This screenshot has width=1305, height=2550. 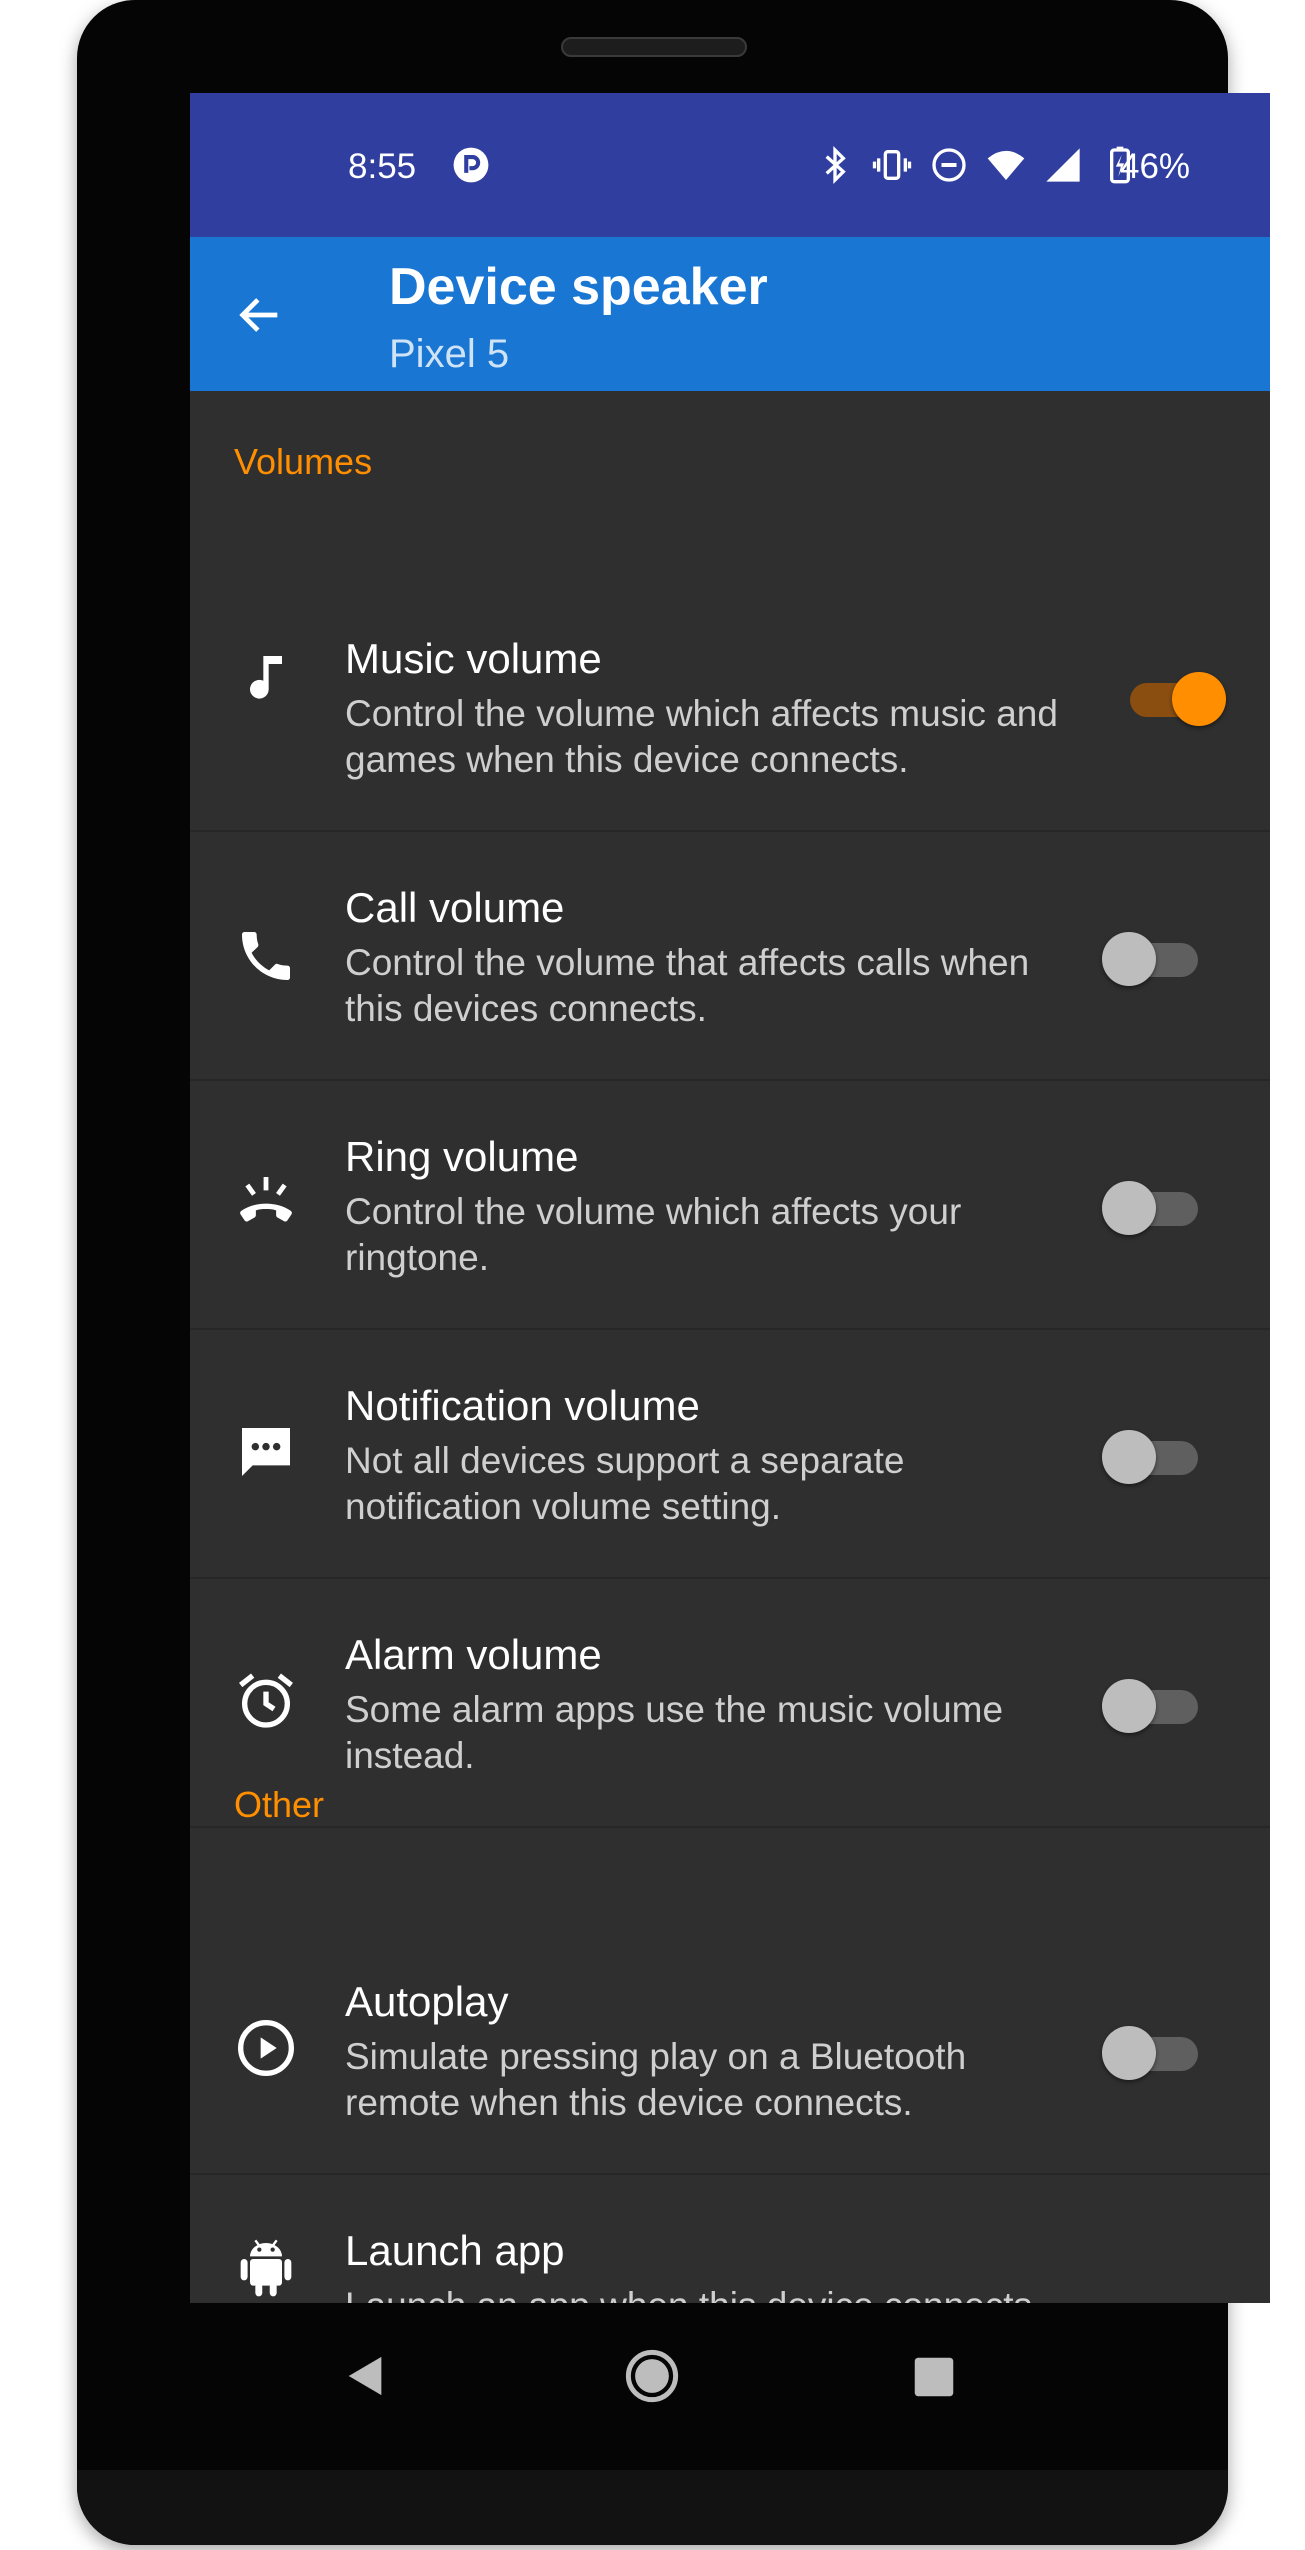 What do you see at coordinates (455, 2250) in the screenshot?
I see `setting-title: Launch app` at bounding box center [455, 2250].